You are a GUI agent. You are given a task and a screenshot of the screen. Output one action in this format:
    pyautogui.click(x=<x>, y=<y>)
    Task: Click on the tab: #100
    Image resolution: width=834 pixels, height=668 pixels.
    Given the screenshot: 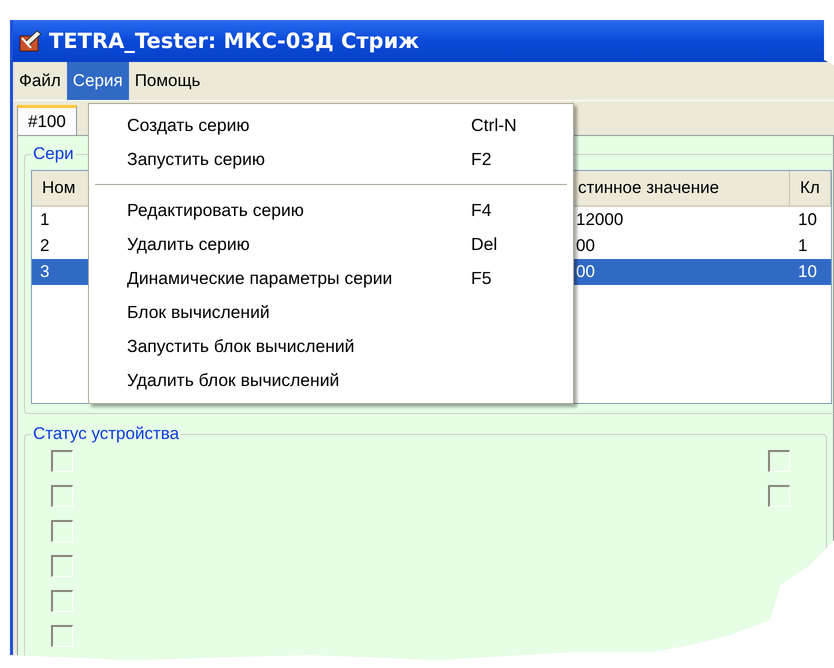 What is the action you would take?
    pyautogui.click(x=47, y=120)
    